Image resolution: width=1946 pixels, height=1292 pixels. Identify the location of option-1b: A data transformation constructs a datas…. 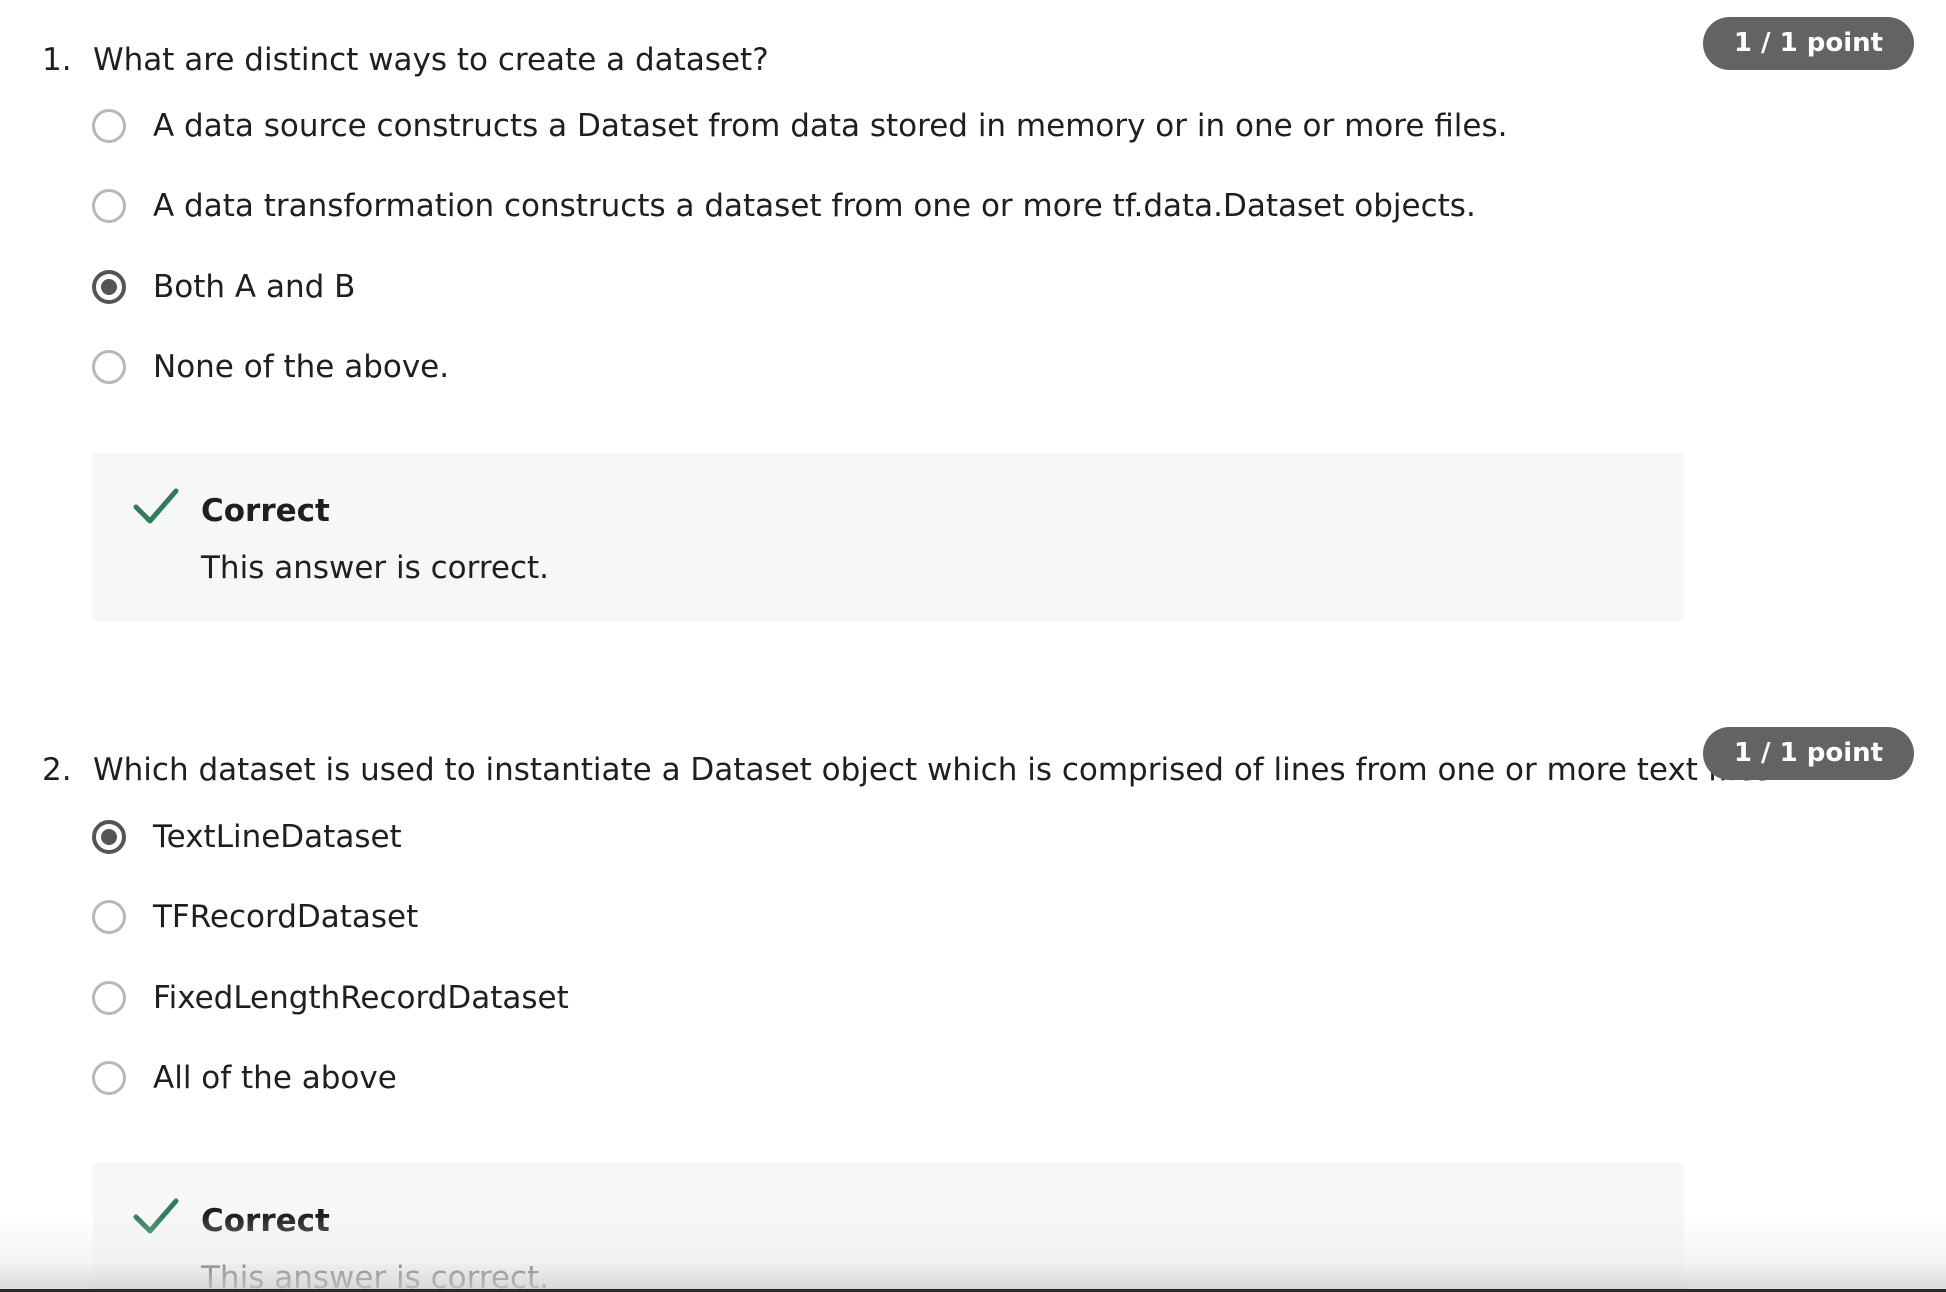
(790, 209).